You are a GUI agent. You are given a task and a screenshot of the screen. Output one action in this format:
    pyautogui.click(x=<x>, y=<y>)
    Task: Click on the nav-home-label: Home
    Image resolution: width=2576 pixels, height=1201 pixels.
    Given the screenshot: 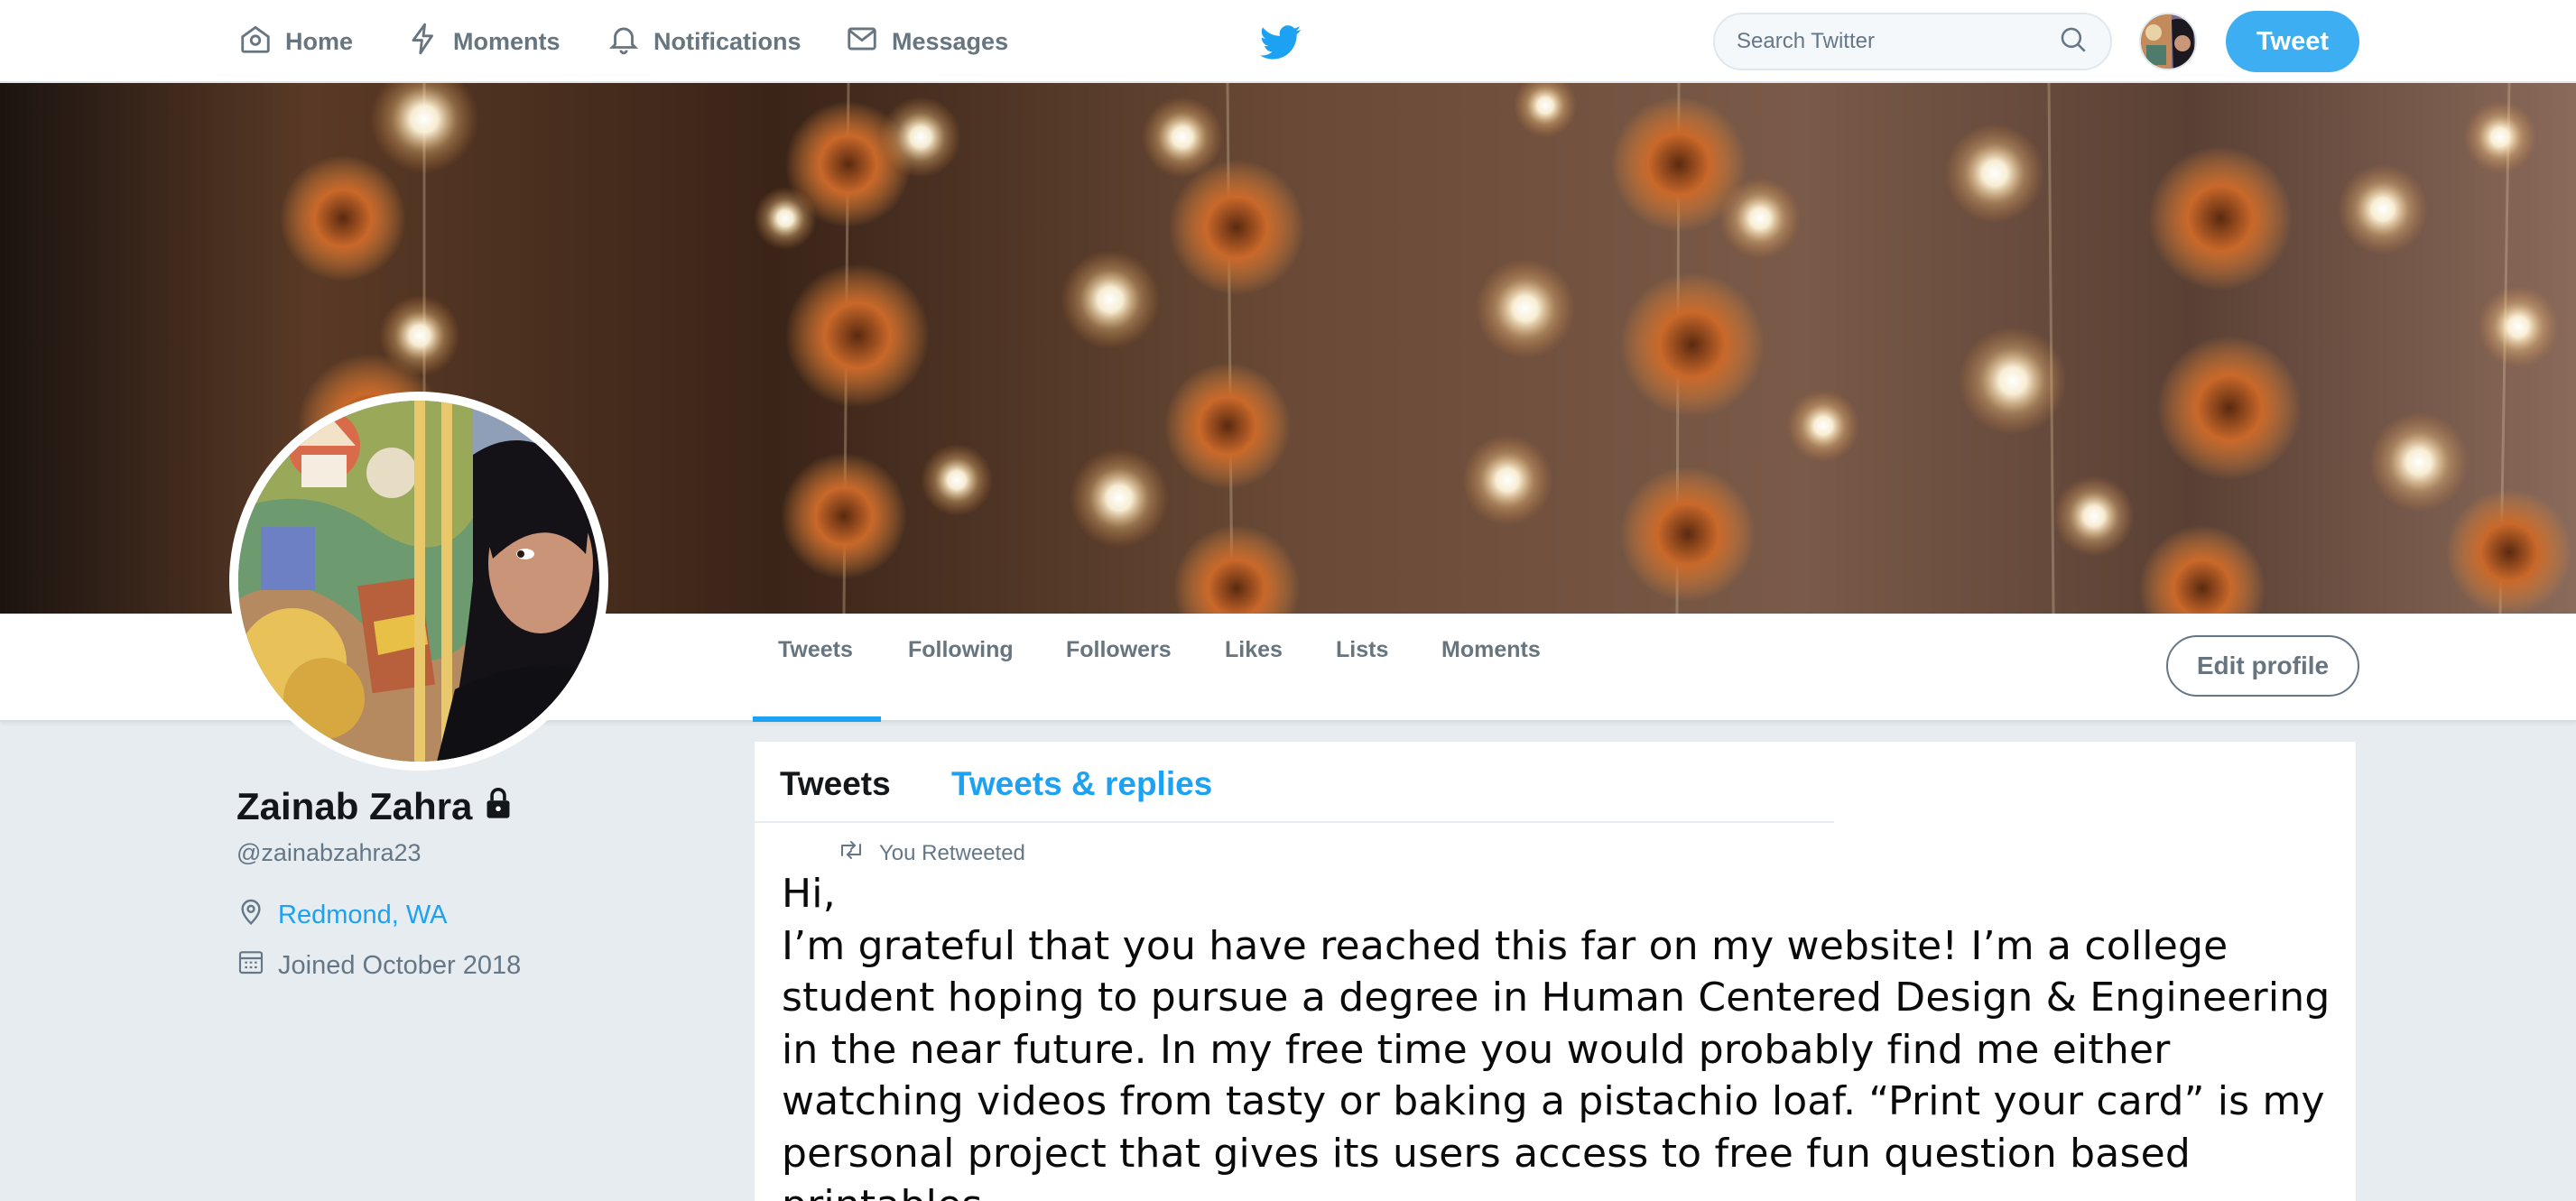 What is the action you would take?
    pyautogui.click(x=319, y=41)
    